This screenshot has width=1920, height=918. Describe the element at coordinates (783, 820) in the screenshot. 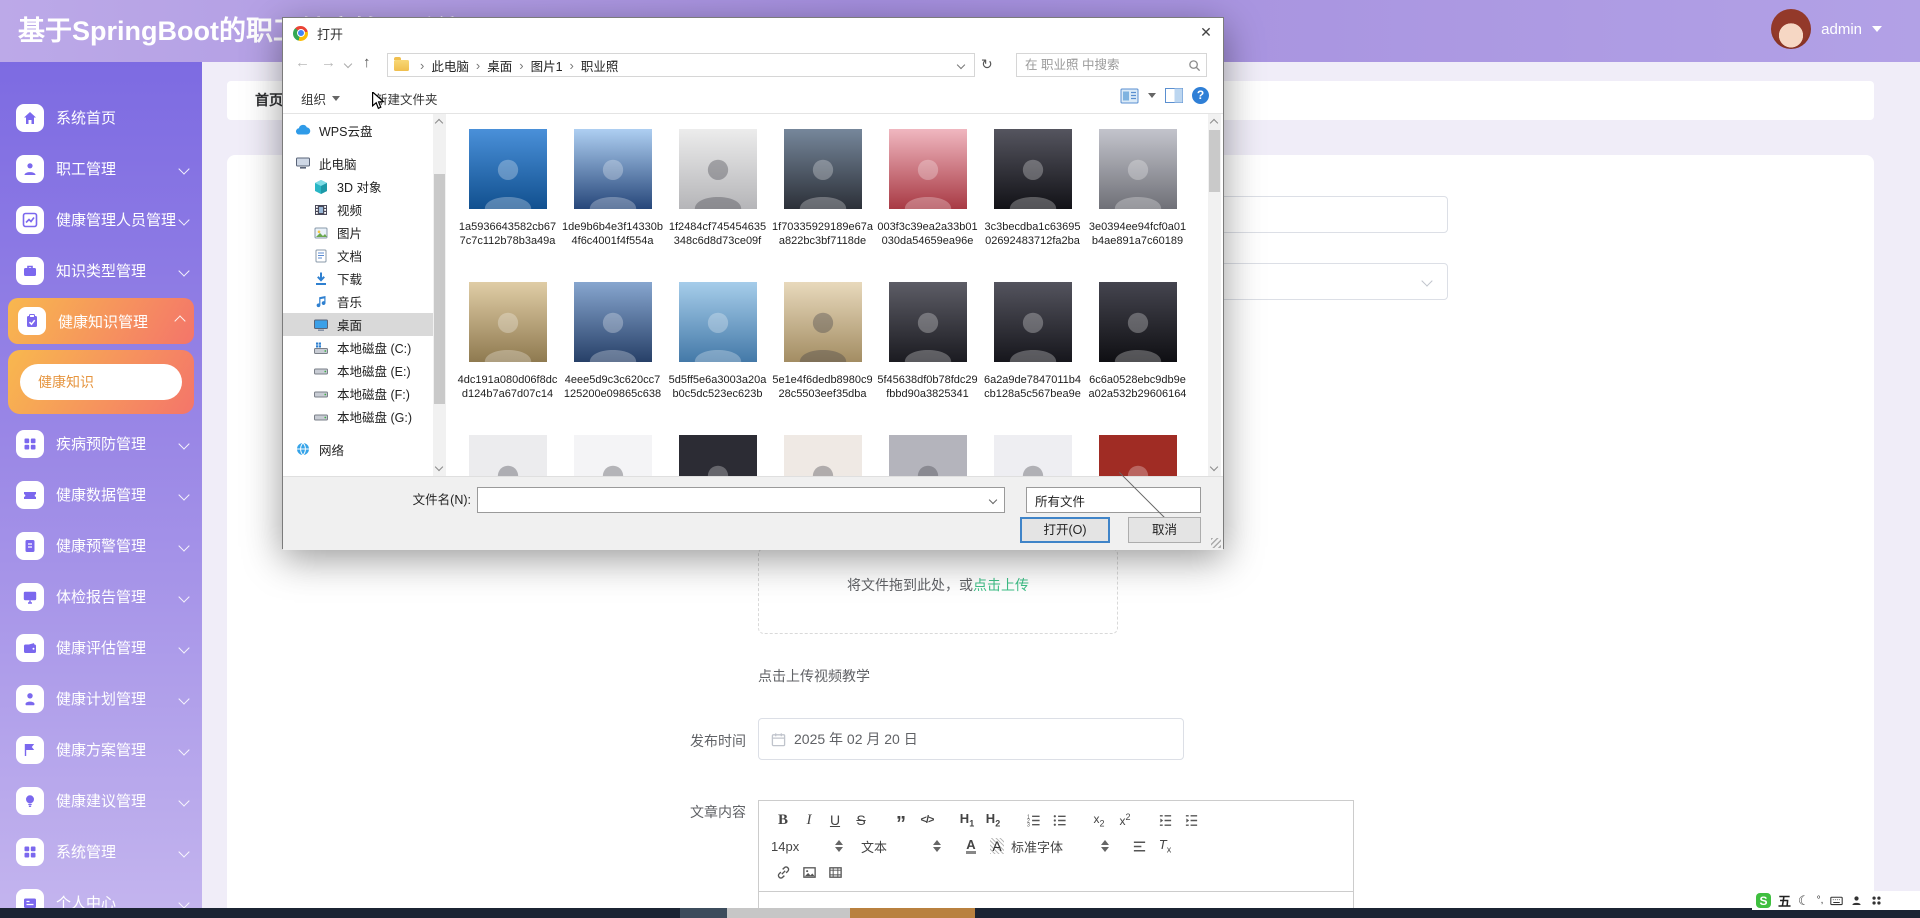

I see `bold-icon: B` at that location.